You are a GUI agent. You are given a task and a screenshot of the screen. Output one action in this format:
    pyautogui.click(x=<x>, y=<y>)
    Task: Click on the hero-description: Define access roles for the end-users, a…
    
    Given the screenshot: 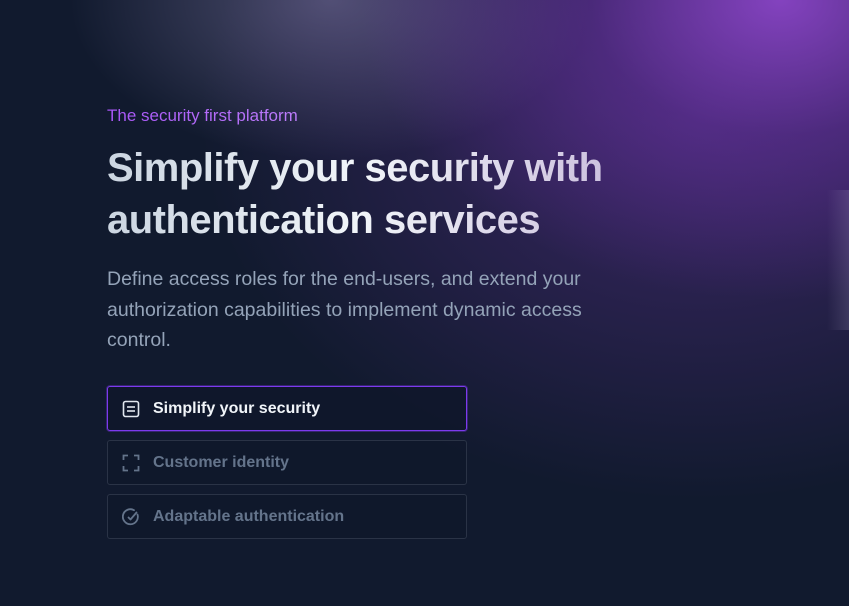 What is the action you would take?
    pyautogui.click(x=344, y=309)
    